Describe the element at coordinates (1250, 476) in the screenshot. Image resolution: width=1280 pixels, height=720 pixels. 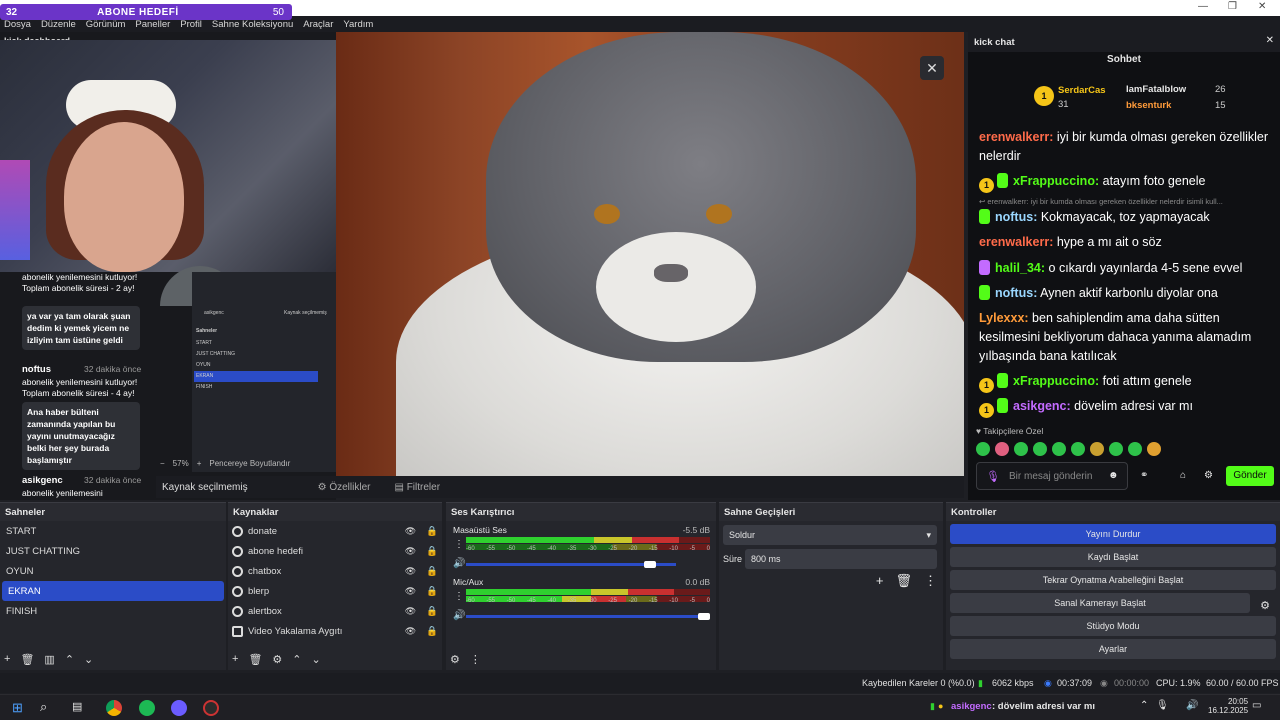
I see `send-button: Gönder` at that location.